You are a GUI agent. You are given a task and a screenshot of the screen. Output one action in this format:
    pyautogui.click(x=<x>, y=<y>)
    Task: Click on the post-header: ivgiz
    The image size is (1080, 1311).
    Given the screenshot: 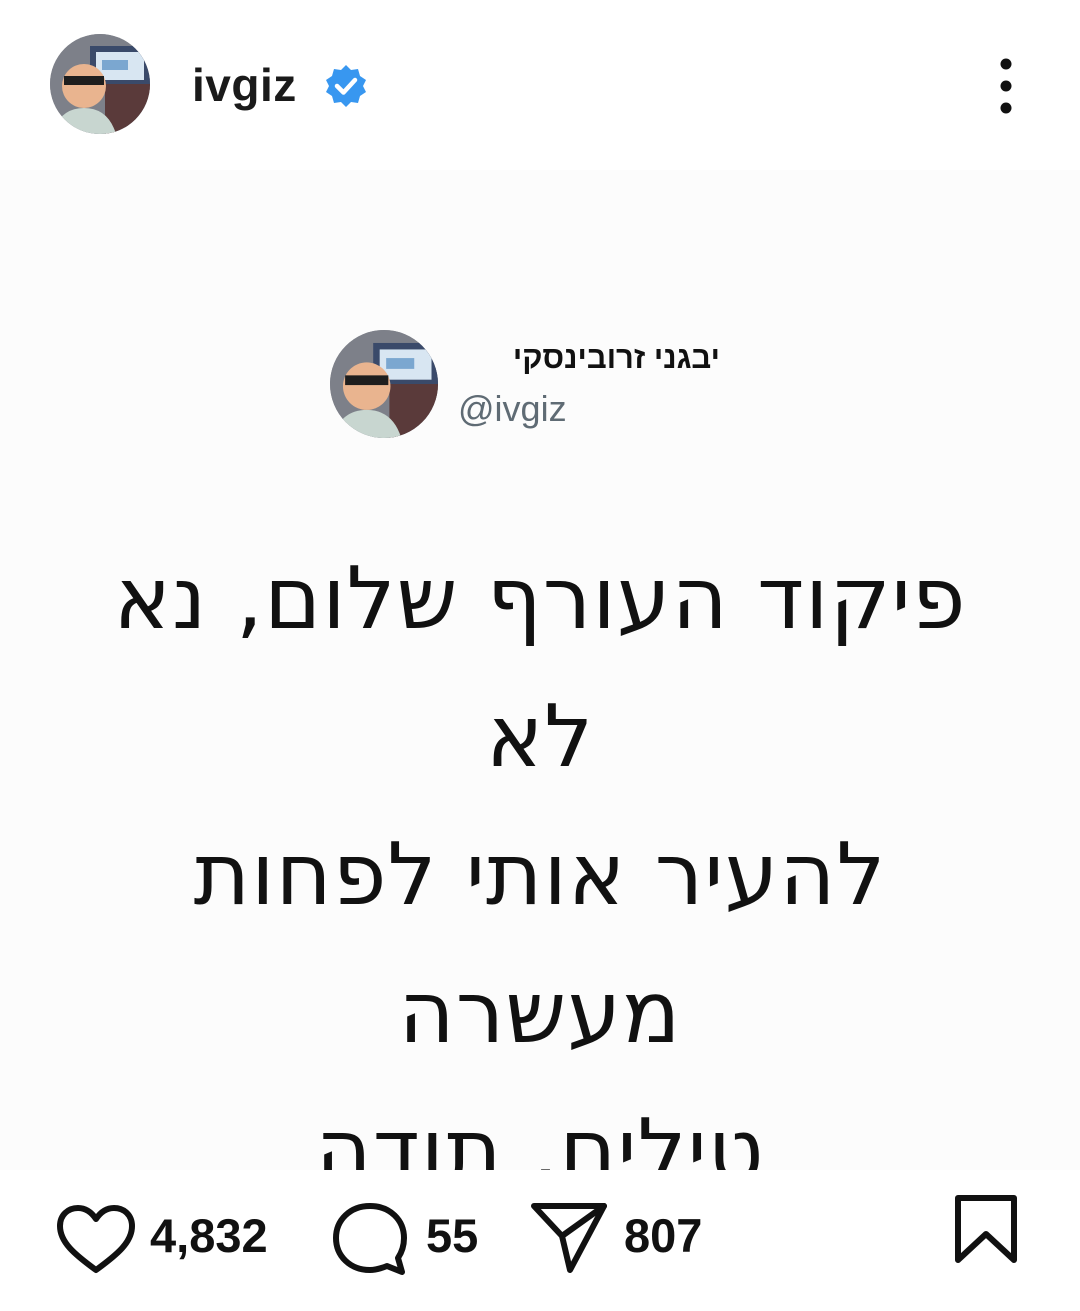 What is the action you would take?
    pyautogui.click(x=540, y=85)
    